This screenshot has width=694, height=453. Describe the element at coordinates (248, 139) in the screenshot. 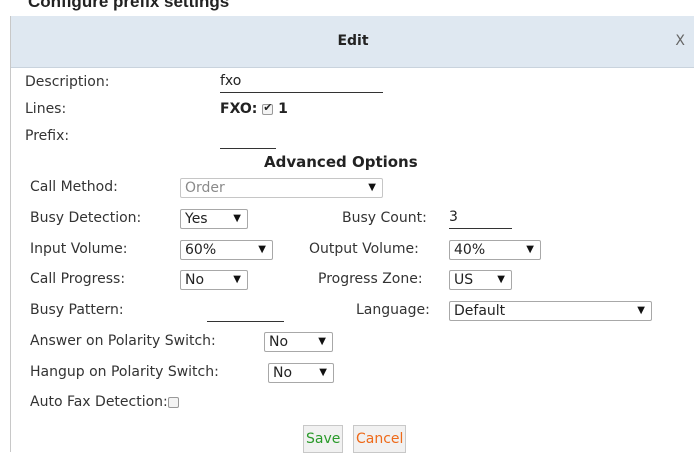

I see `prefix-field` at that location.